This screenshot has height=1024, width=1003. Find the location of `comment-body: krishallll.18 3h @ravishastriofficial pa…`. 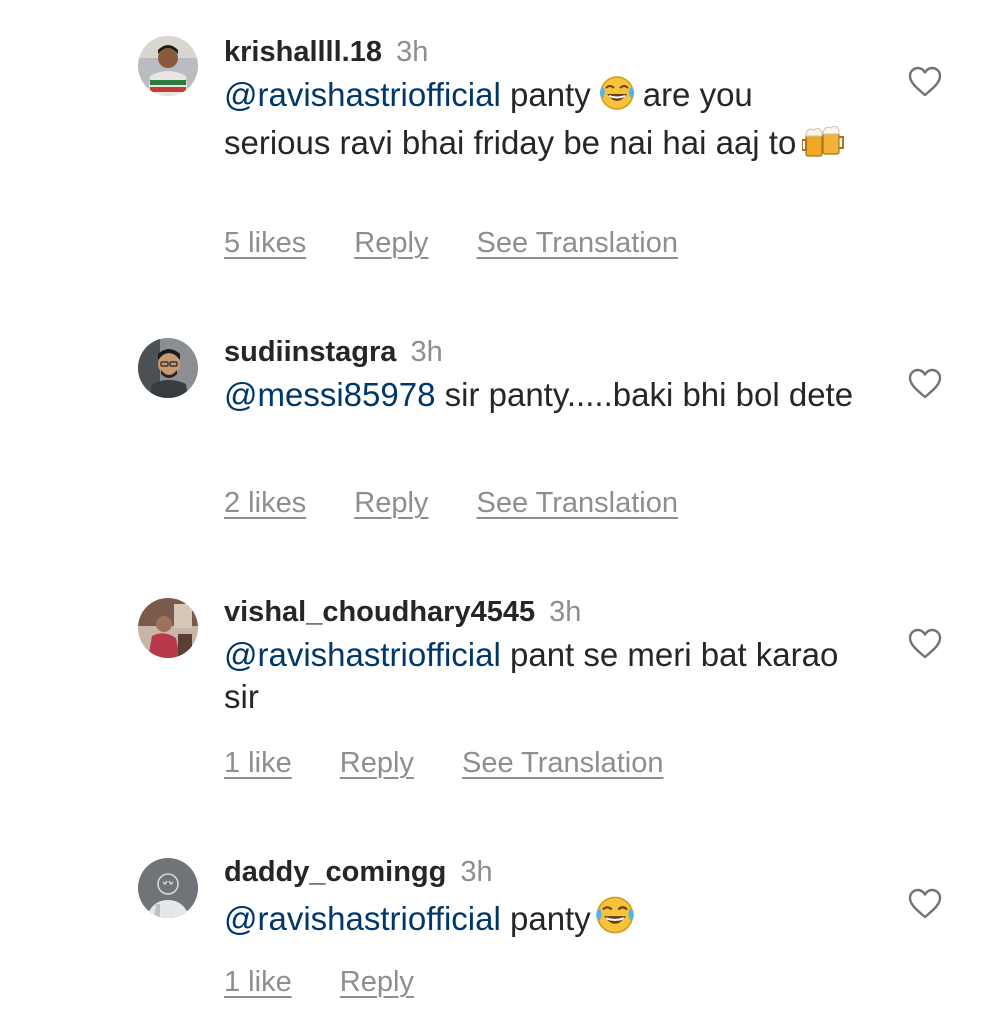

comment-body: krishallll.18 3h @ravishastriofficial pa… is located at coordinates (544, 101).